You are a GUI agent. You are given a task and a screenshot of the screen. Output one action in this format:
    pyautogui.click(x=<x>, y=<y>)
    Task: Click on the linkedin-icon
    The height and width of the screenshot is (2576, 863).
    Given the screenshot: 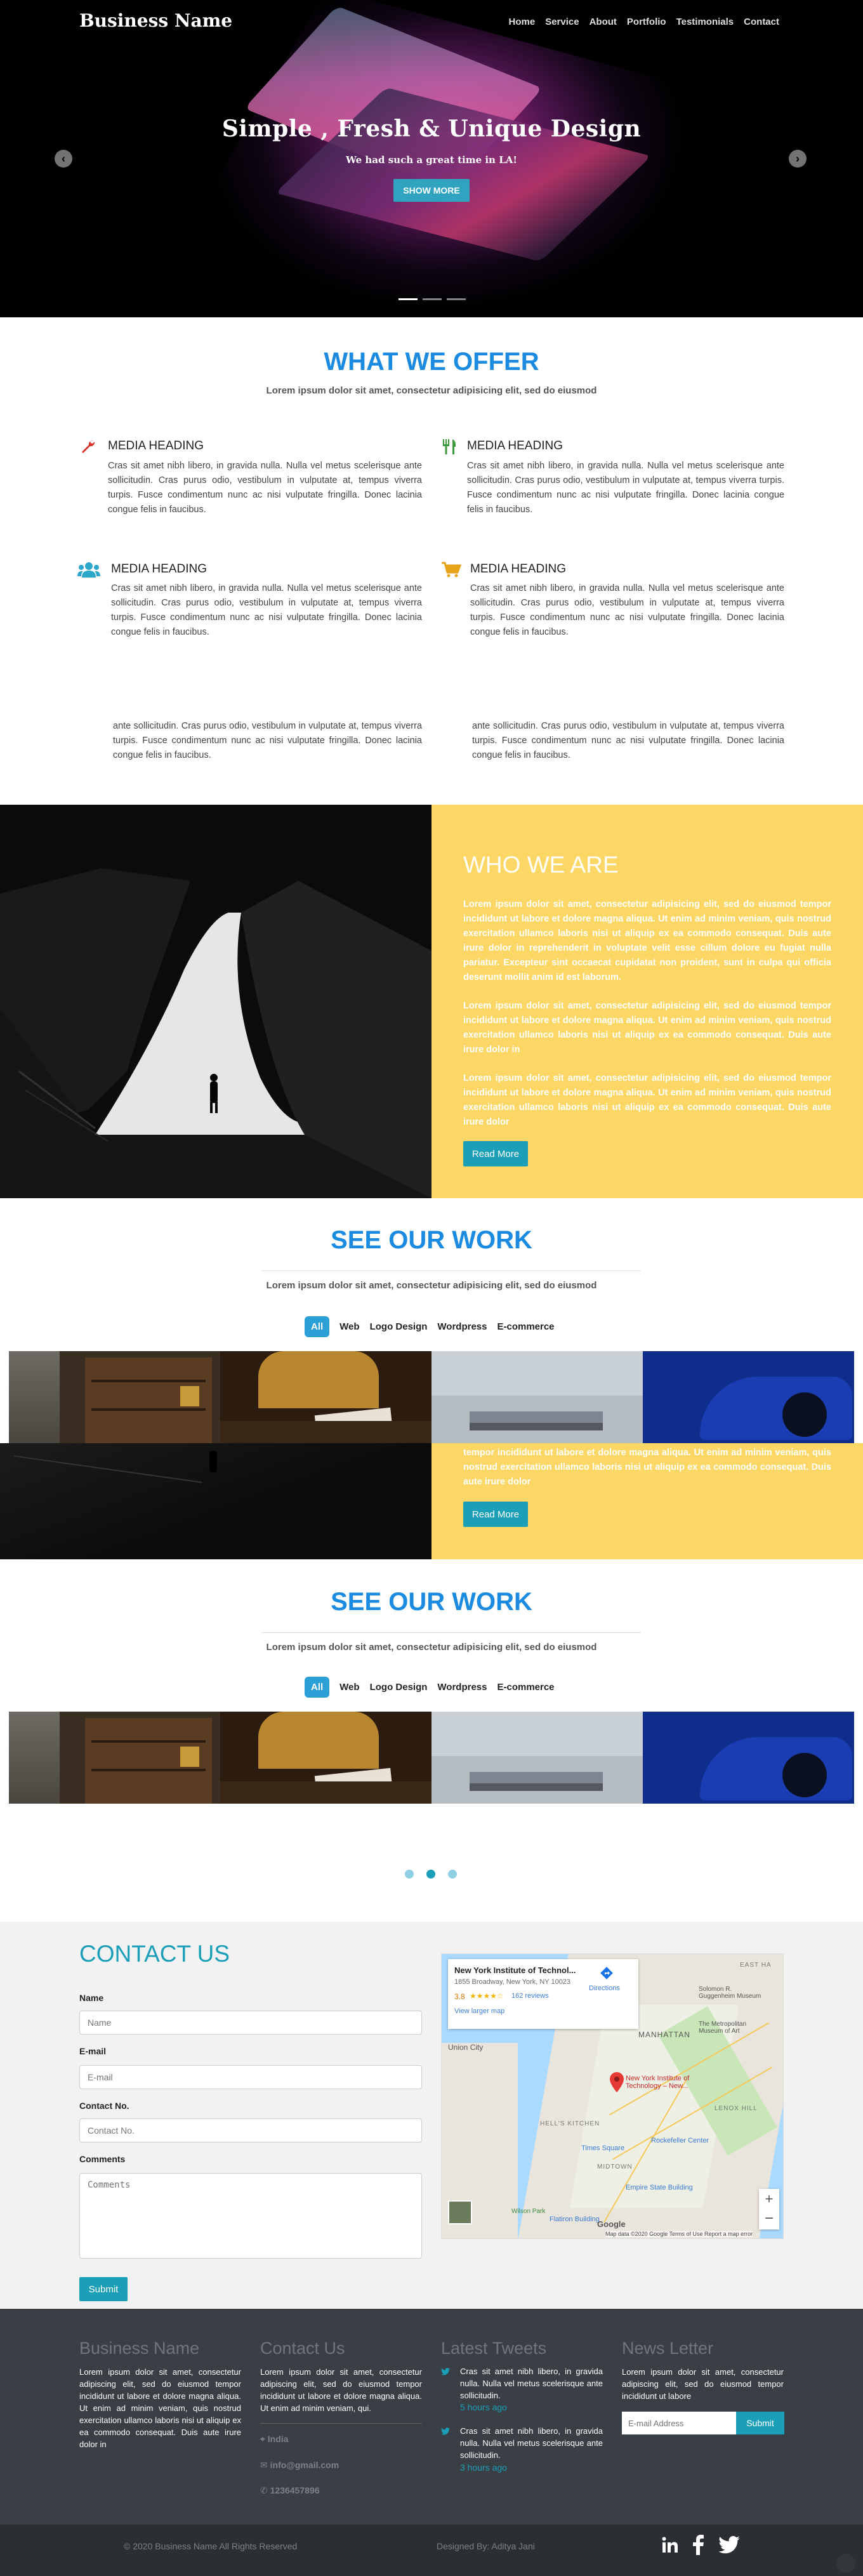 What is the action you would take?
    pyautogui.click(x=670, y=2545)
    